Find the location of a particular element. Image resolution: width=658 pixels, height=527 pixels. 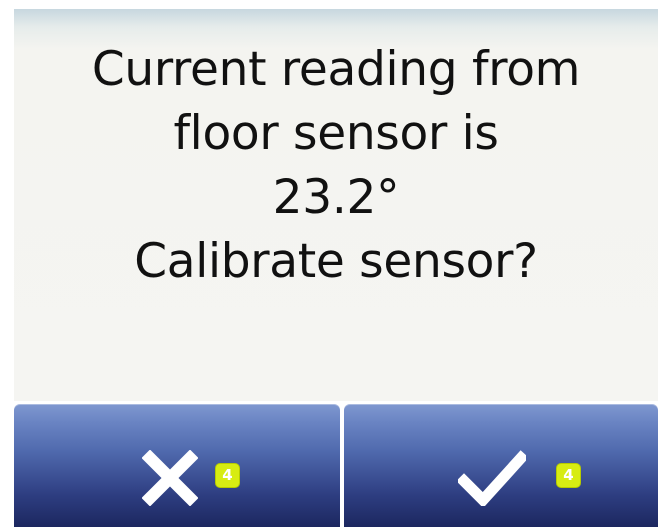

confirm-button: 4 is located at coordinates (501, 465).